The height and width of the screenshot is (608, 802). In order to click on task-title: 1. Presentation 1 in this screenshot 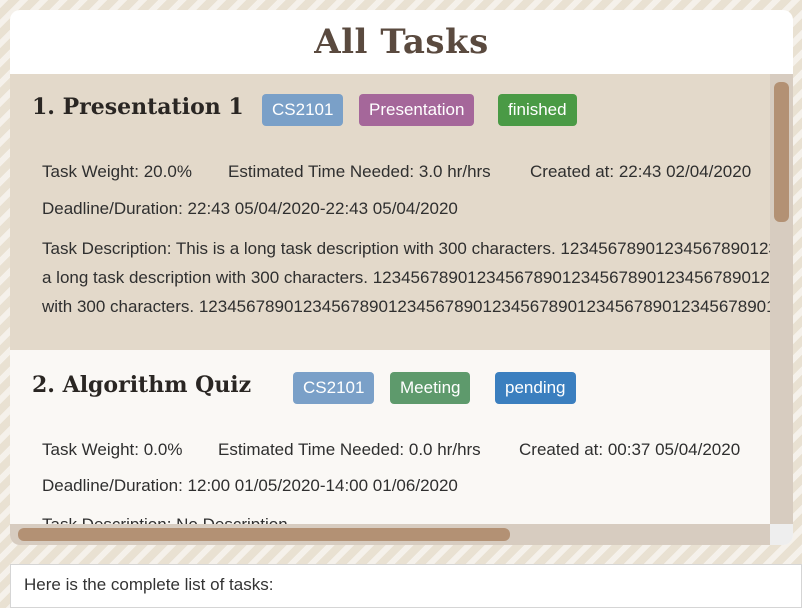, I will do `click(138, 107)`.